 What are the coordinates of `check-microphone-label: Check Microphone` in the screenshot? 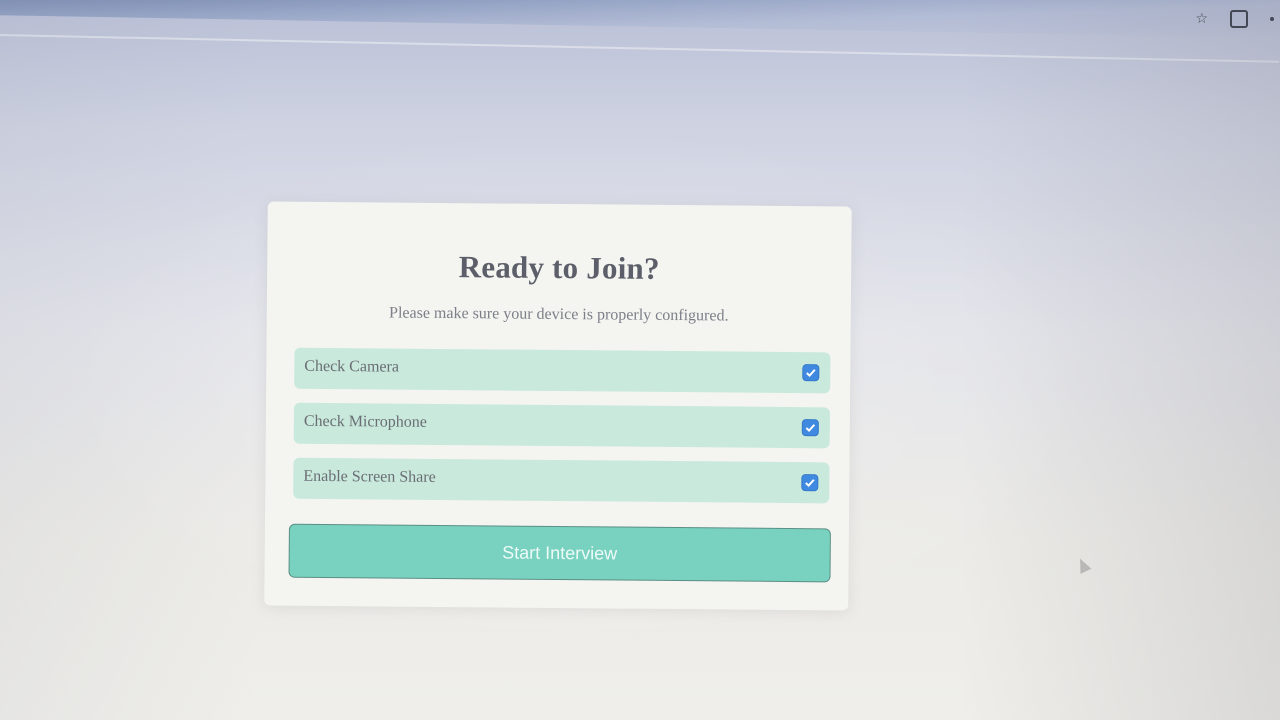 It's located at (365, 421).